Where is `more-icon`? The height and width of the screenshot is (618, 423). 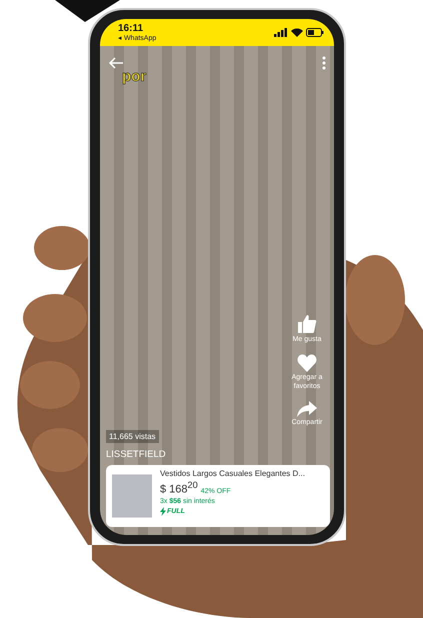 more-icon is located at coordinates (324, 63).